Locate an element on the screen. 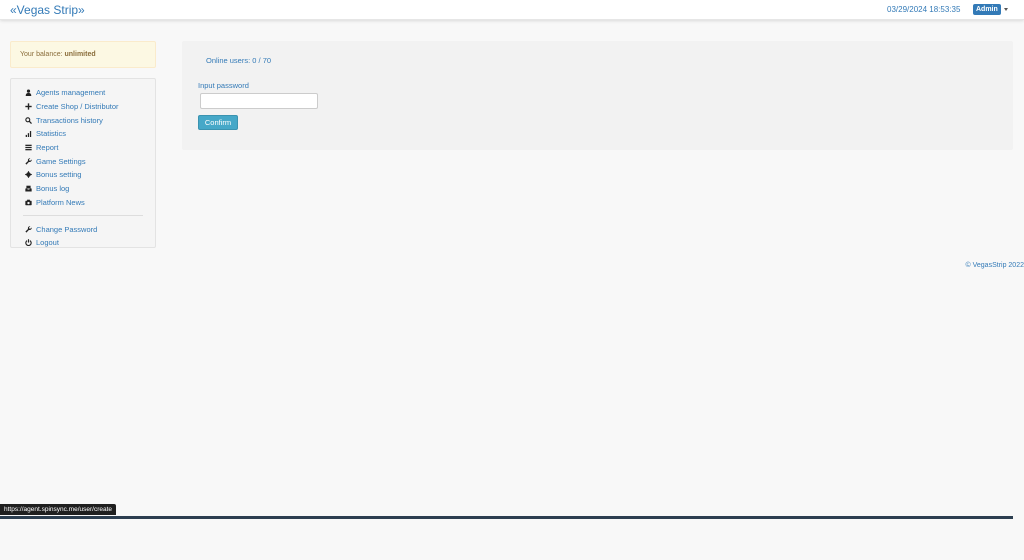  bottom-divider is located at coordinates (506, 517).